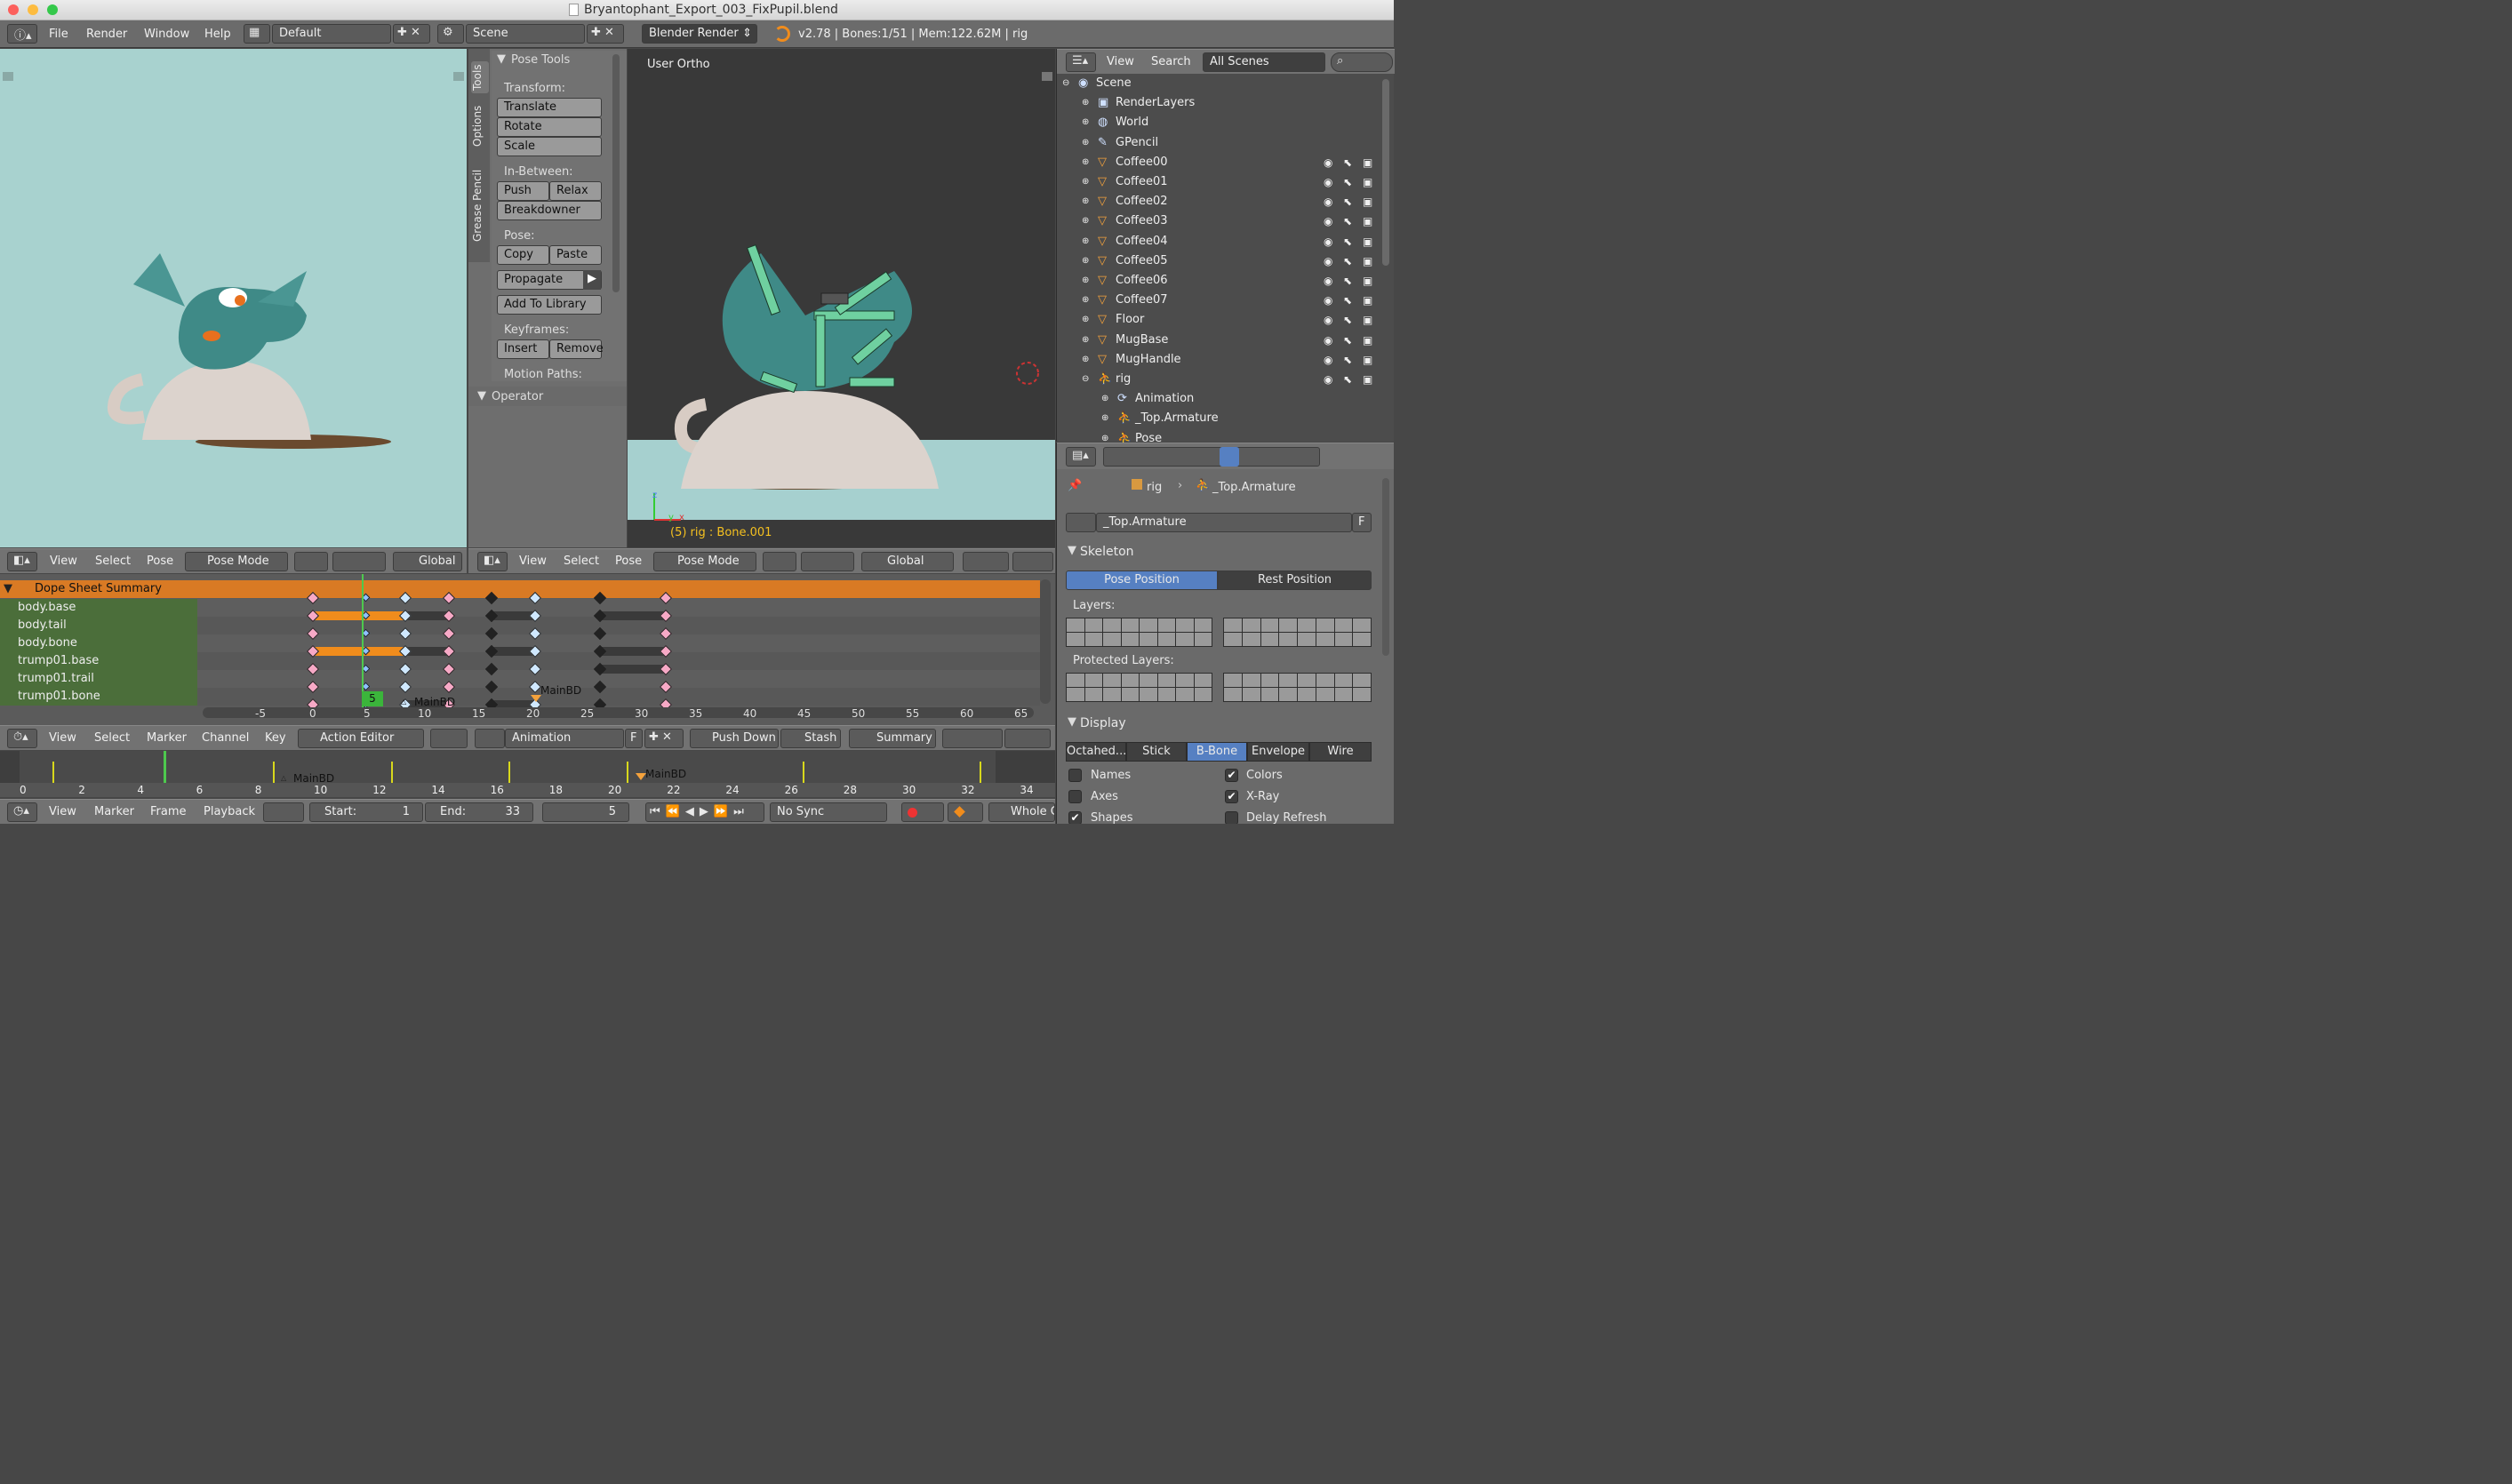  What do you see at coordinates (22, 739) in the screenshot?
I see `editor-type-icon: ⏱▴` at bounding box center [22, 739].